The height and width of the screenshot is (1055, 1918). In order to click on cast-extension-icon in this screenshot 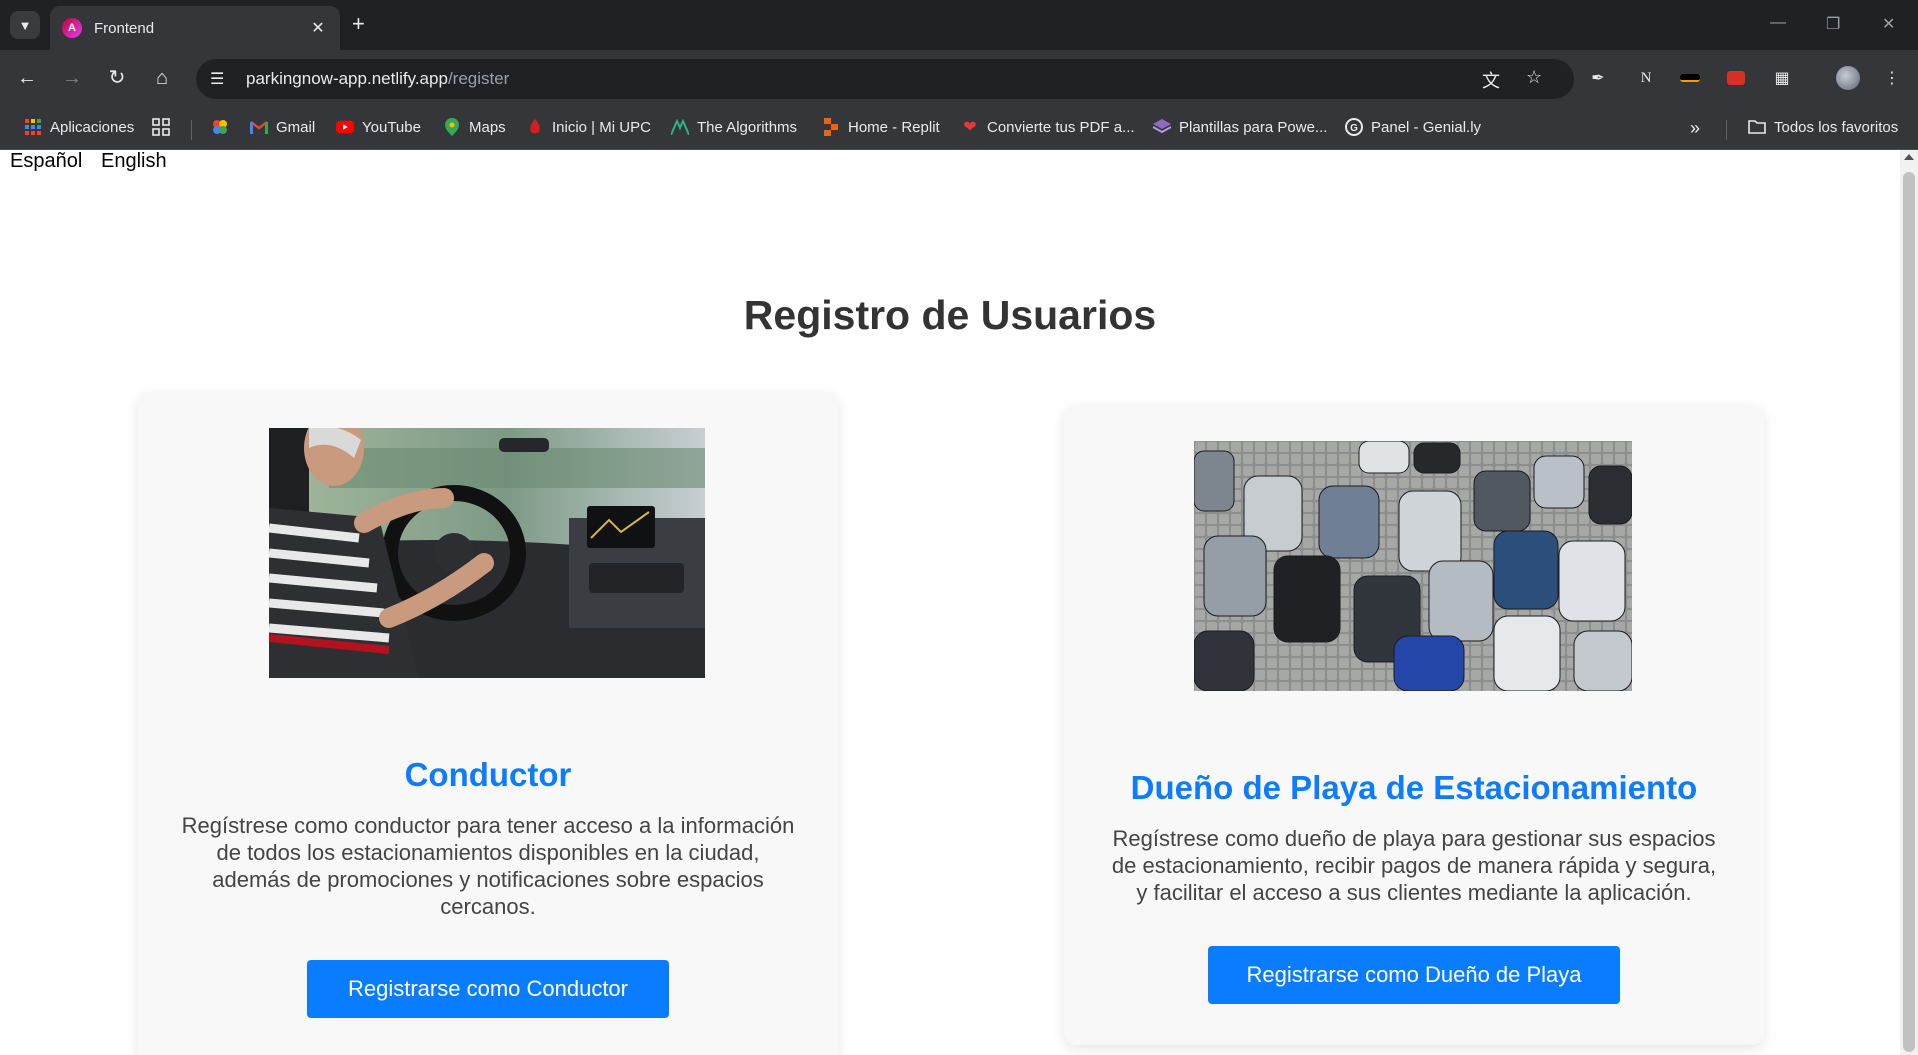, I will do `click(1736, 78)`.